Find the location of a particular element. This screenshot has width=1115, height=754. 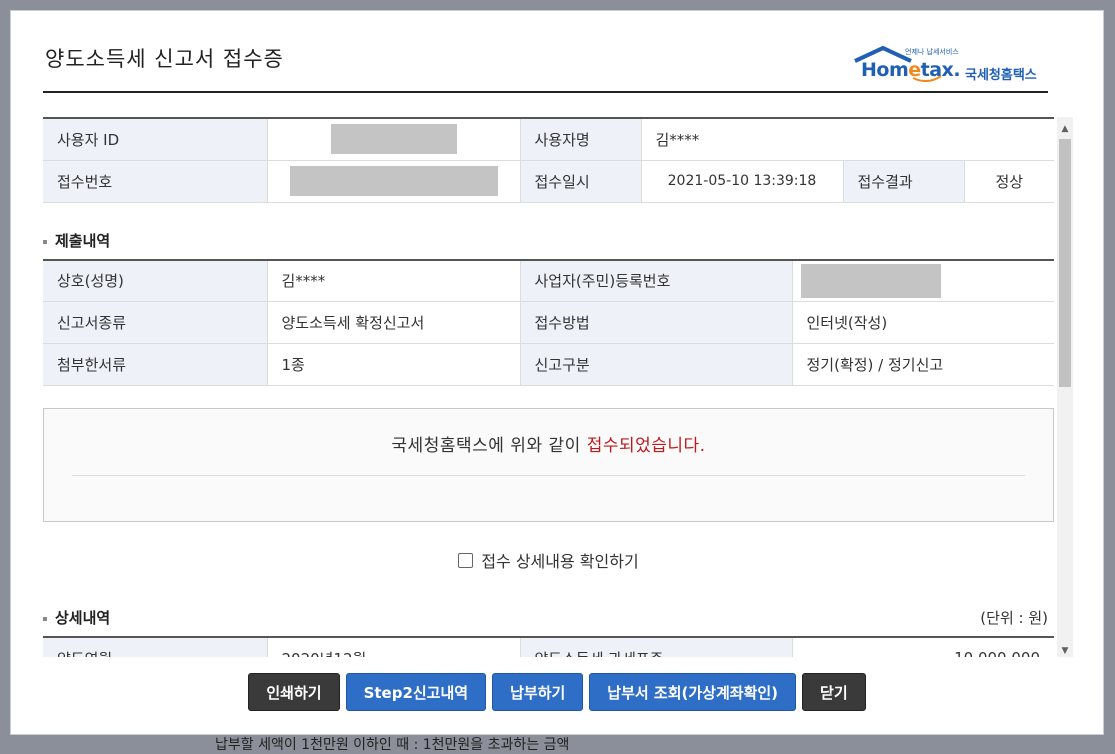

unit-label: (단위 : 원) is located at coordinates (1014, 618).